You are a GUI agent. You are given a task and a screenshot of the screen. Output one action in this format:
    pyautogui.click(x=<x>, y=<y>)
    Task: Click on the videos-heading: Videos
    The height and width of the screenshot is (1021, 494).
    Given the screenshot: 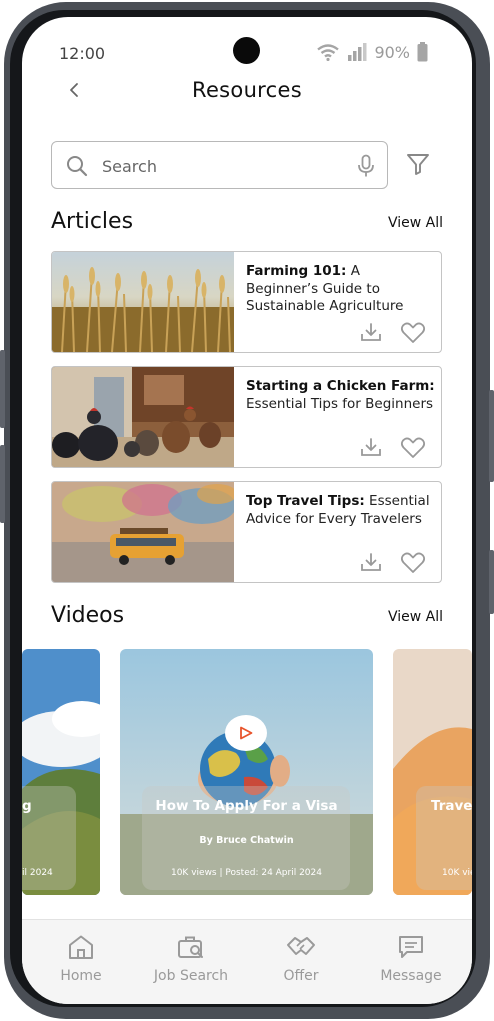 What is the action you would take?
    pyautogui.click(x=88, y=615)
    